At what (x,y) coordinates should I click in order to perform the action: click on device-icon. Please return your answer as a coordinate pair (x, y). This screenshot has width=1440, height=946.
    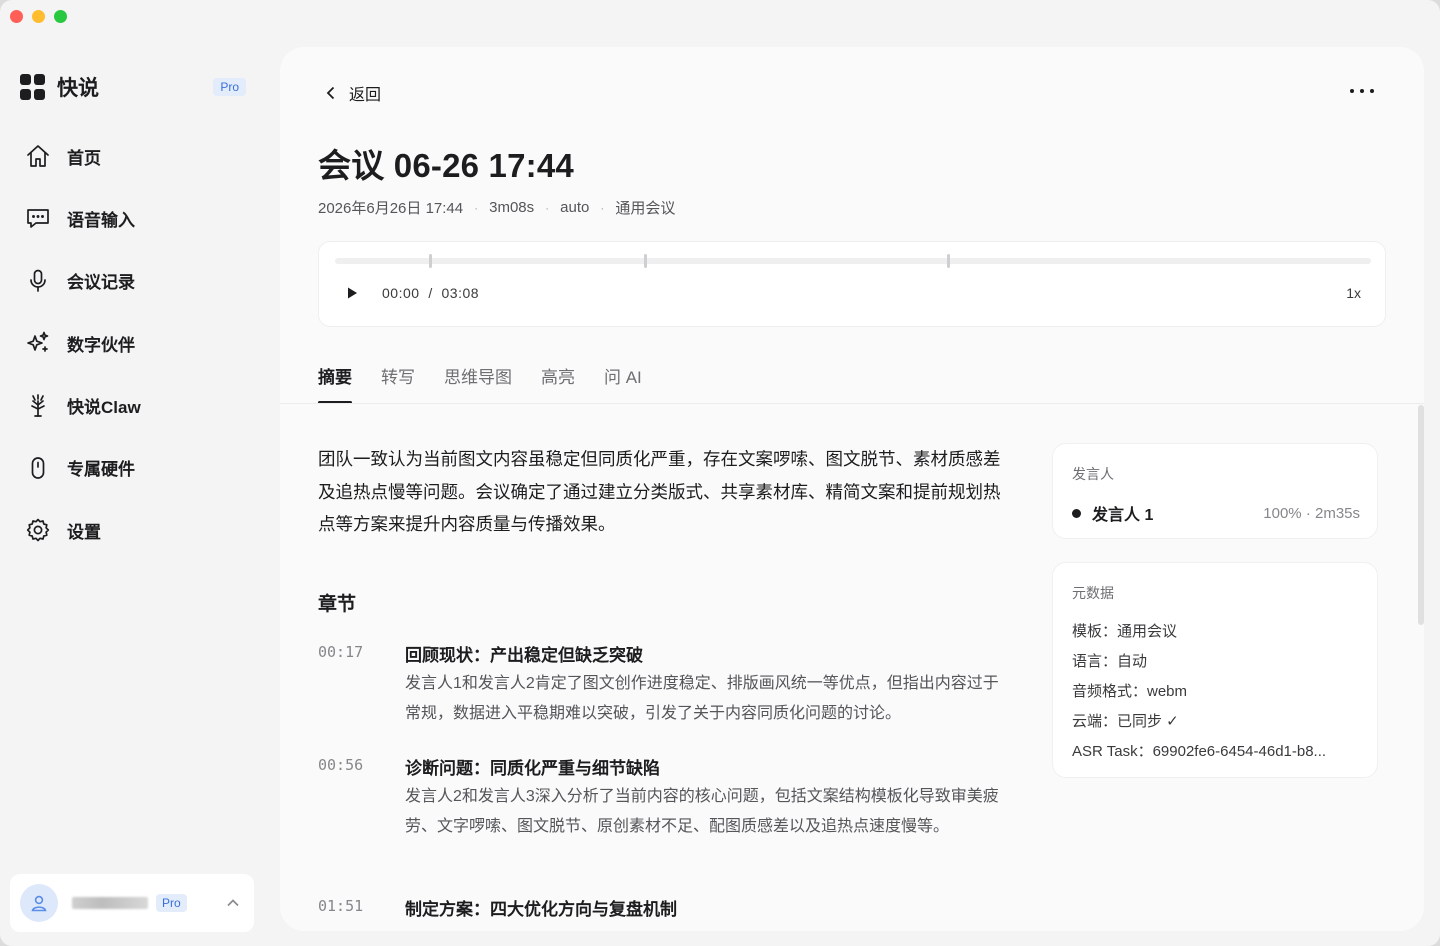
    Looking at the image, I should click on (38, 468).